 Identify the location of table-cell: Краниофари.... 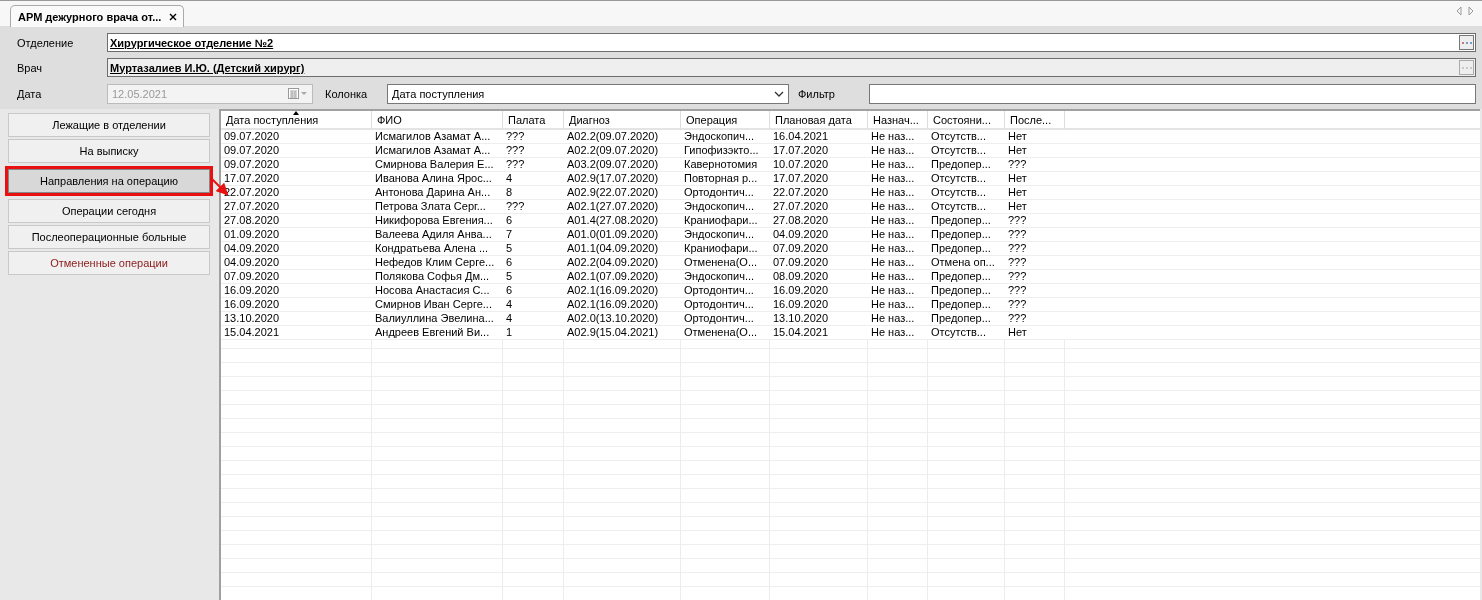
(725, 249).